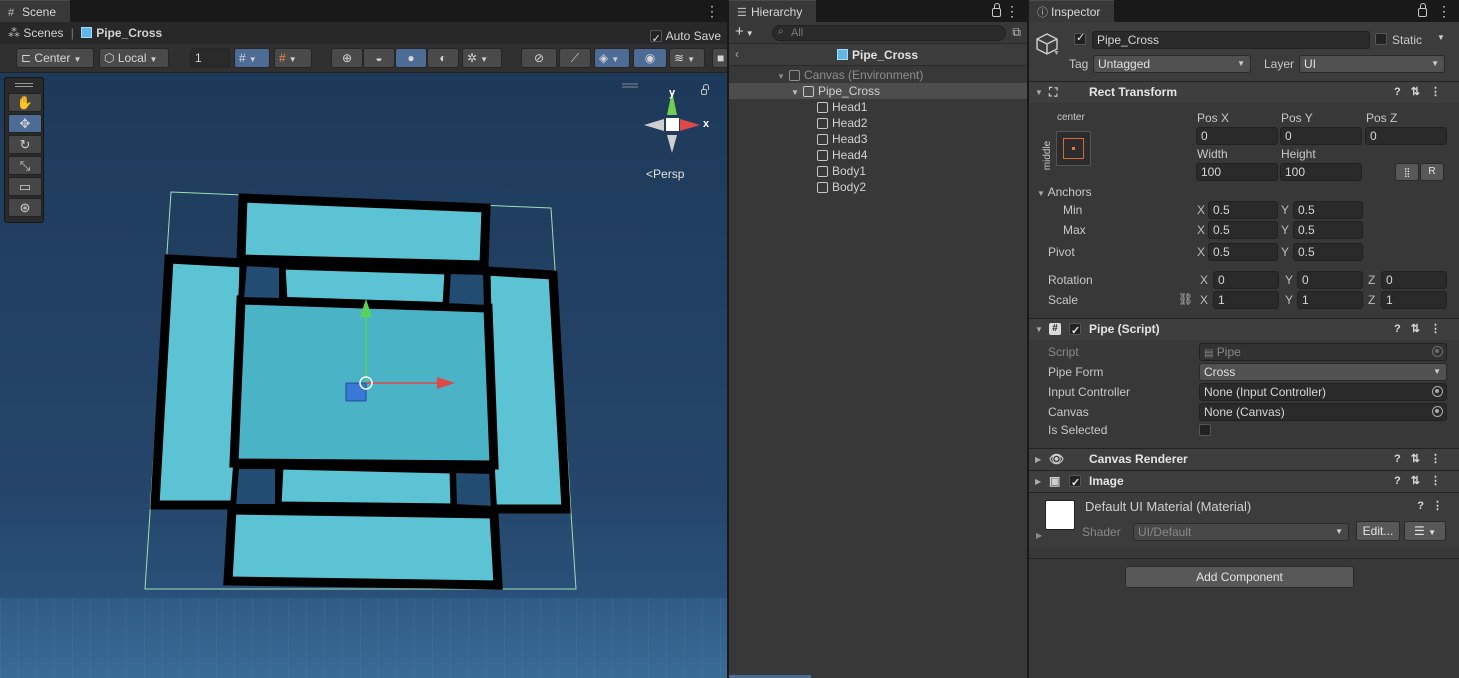  Describe the element at coordinates (1016, 32) in the screenshot. I see `search-options-icon: ⧉` at that location.